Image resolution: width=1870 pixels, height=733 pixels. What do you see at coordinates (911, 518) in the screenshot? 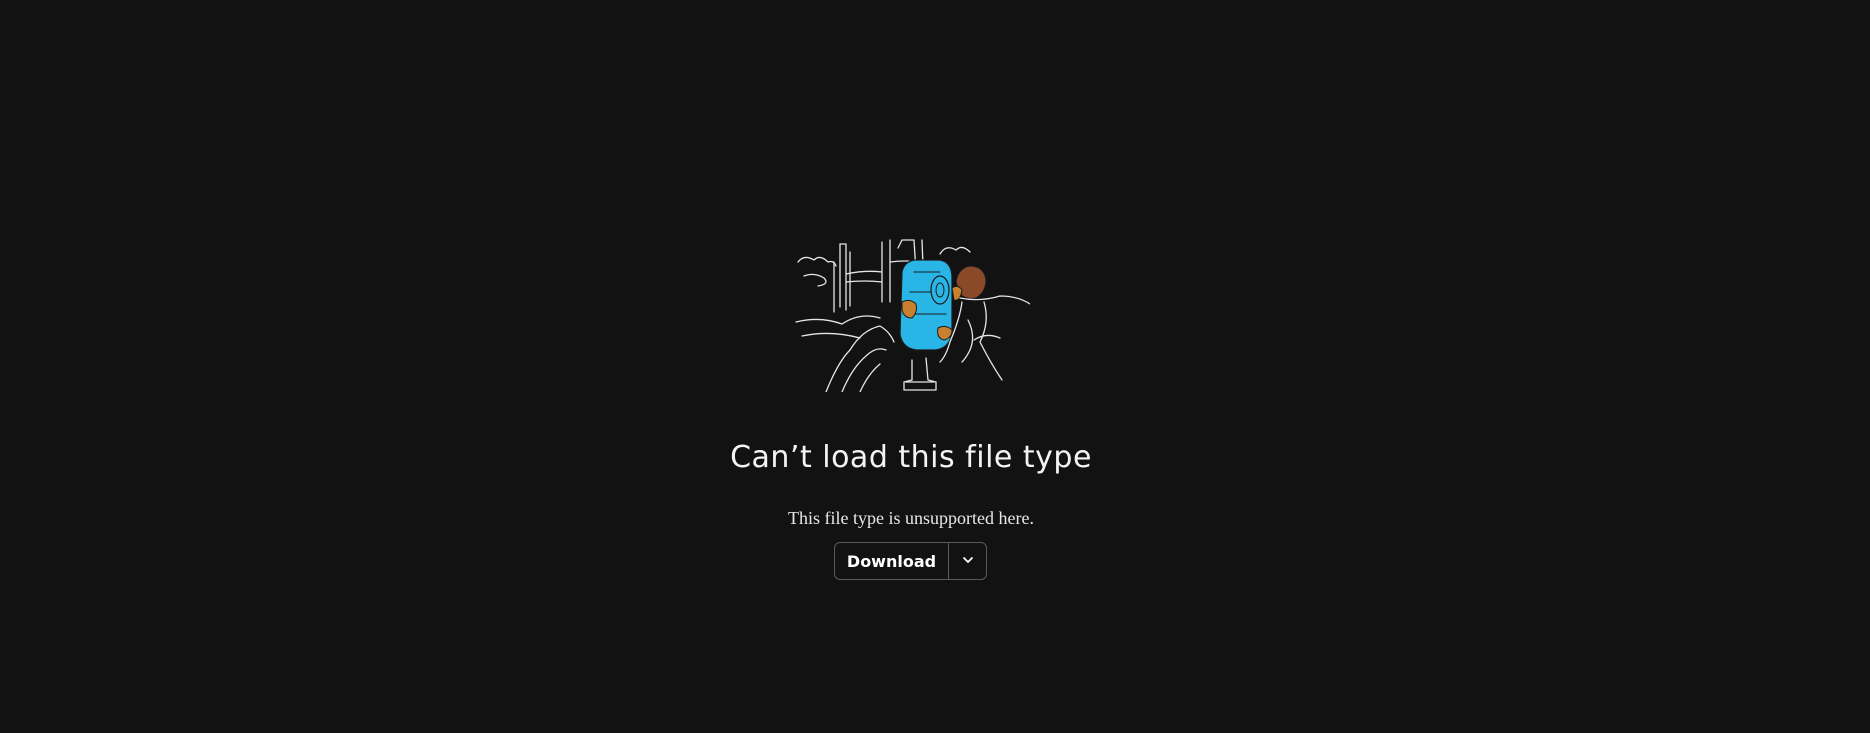
I see `unsupported-message: This file type is unsupported here.` at bounding box center [911, 518].